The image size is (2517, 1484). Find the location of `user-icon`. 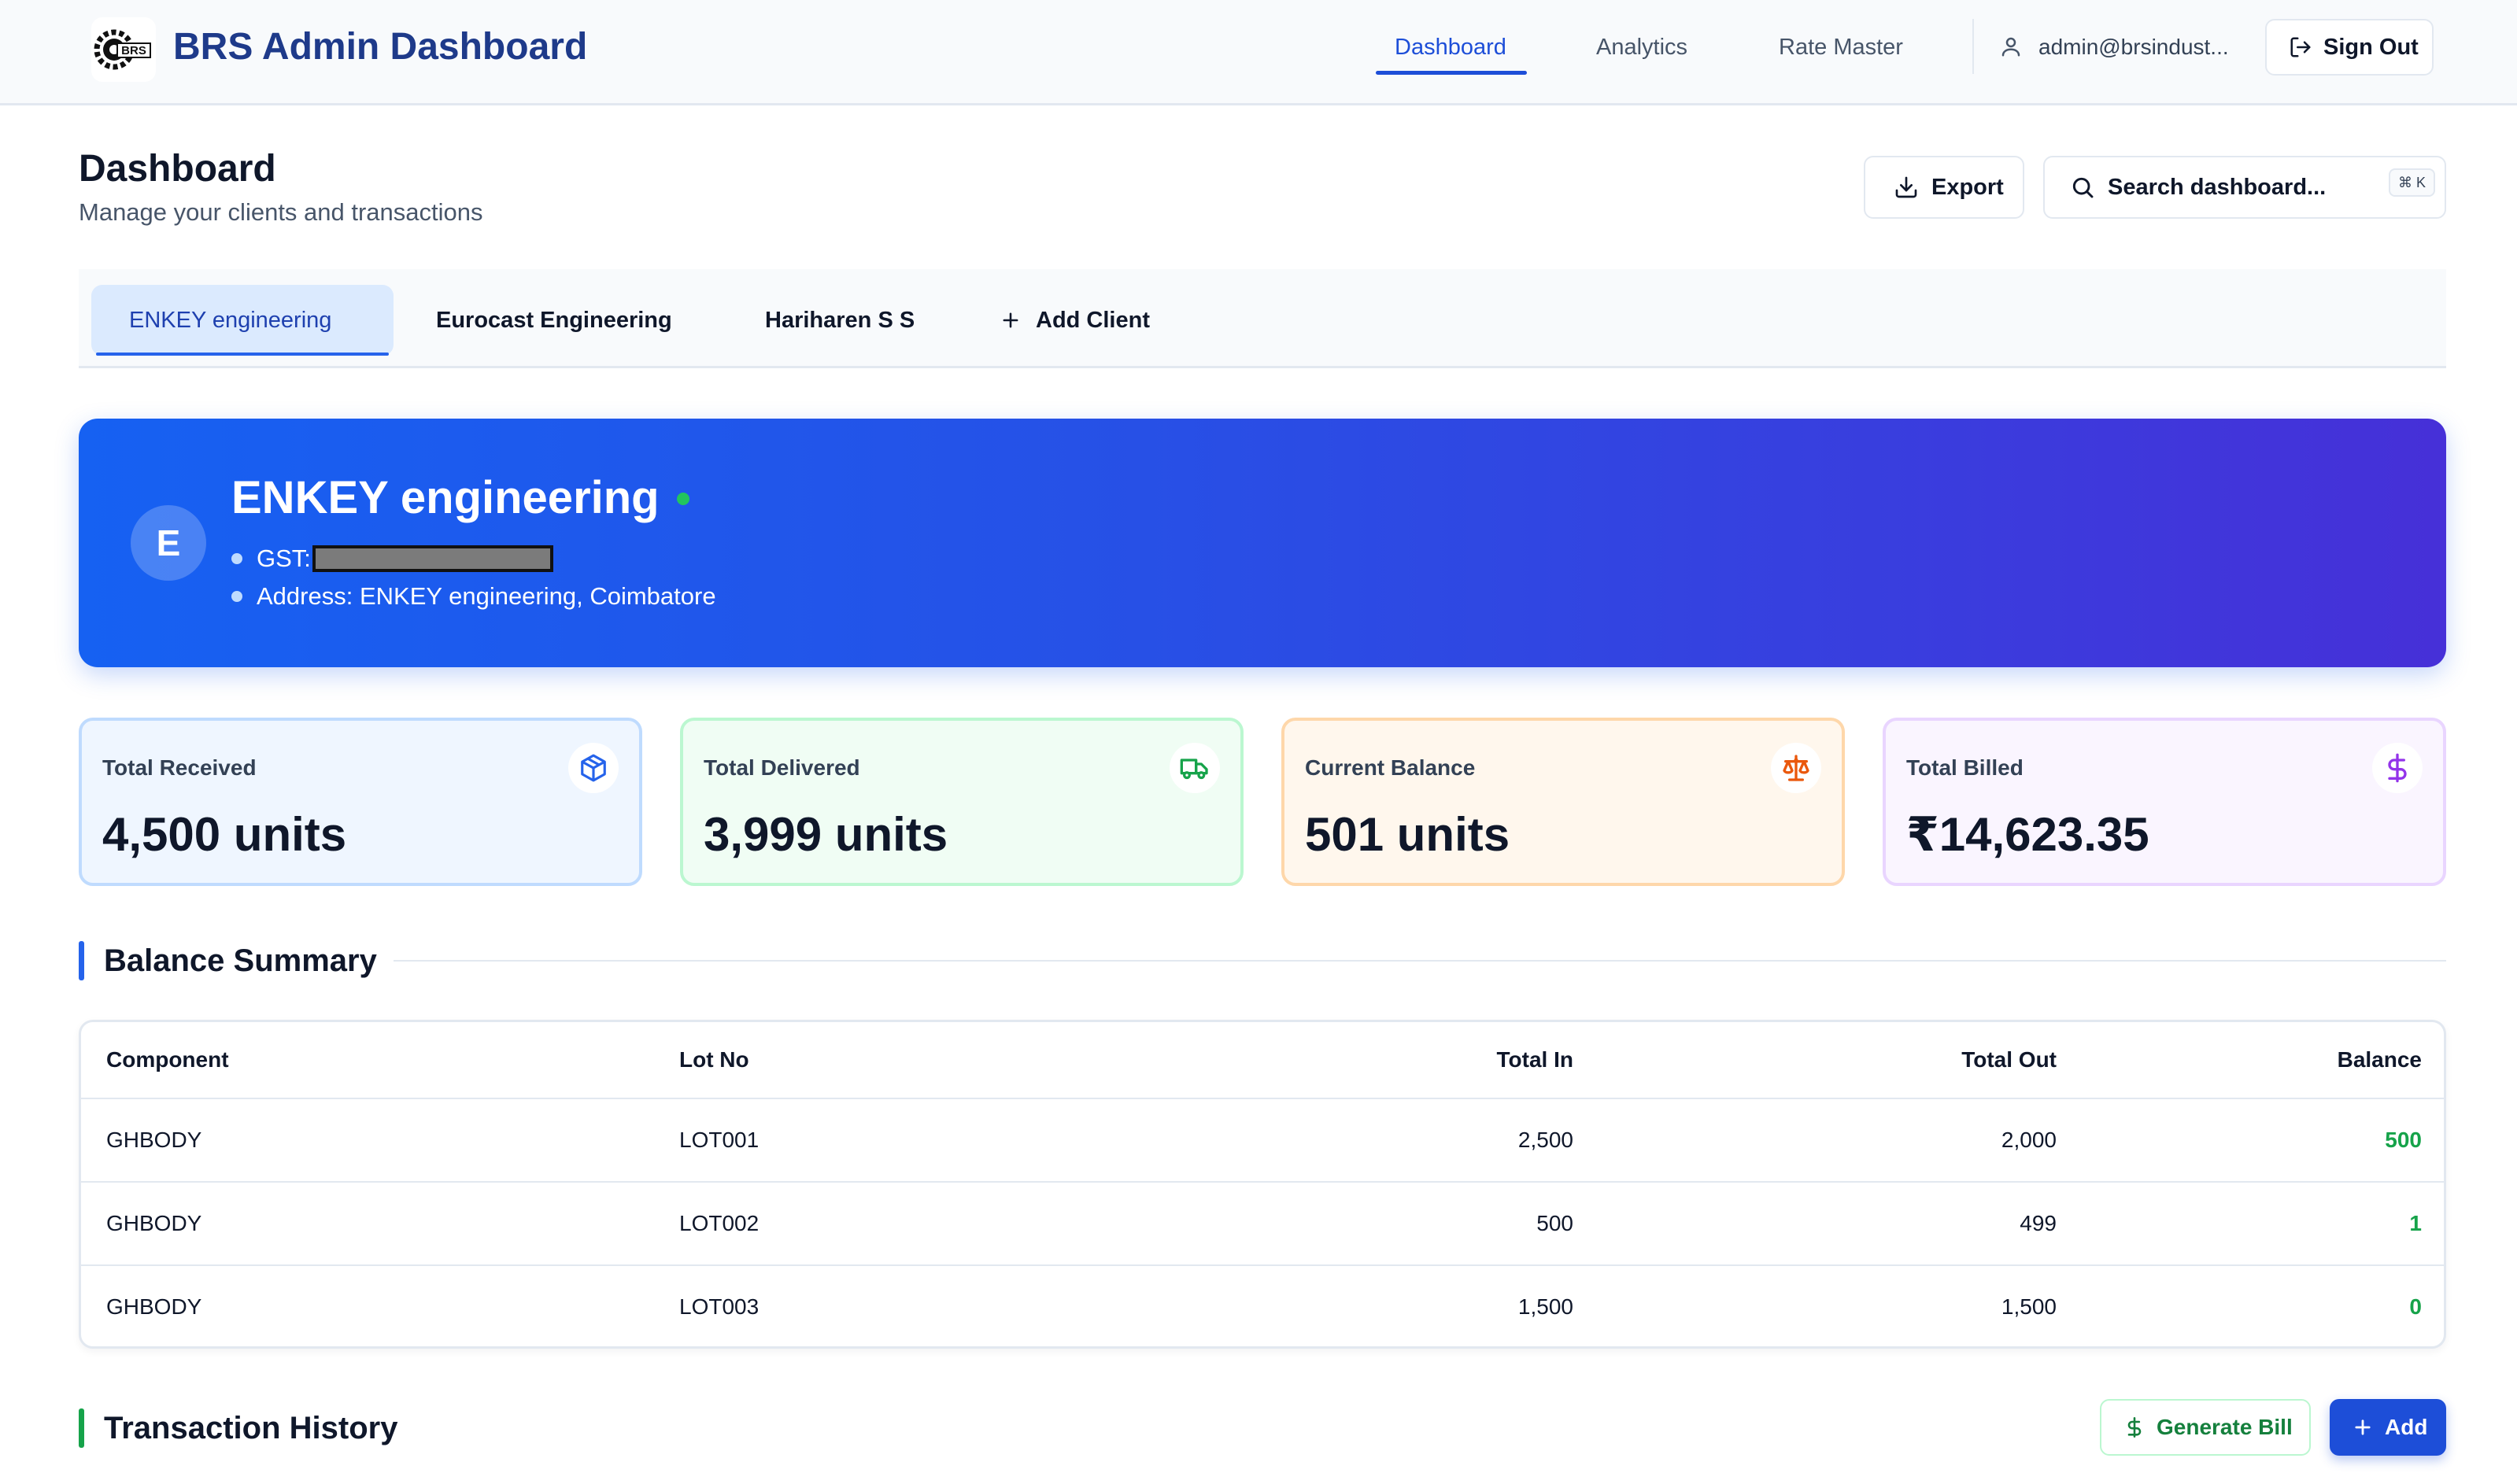

user-icon is located at coordinates (2011, 46).